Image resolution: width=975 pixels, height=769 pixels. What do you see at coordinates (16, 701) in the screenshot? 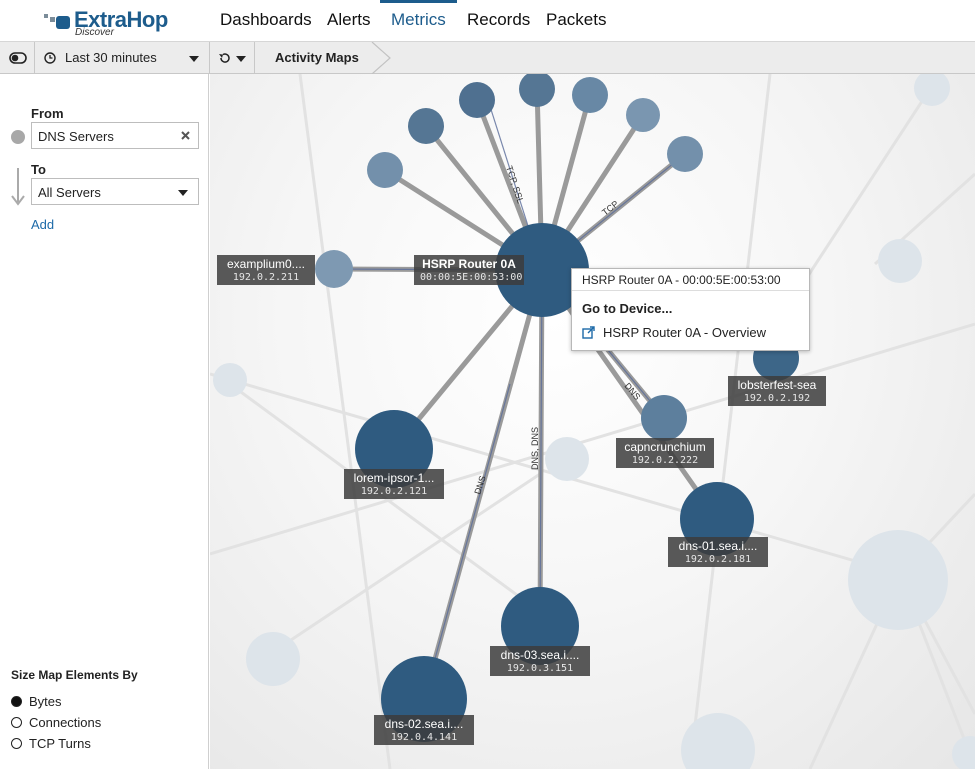
I see `radio-selected-icon` at bounding box center [16, 701].